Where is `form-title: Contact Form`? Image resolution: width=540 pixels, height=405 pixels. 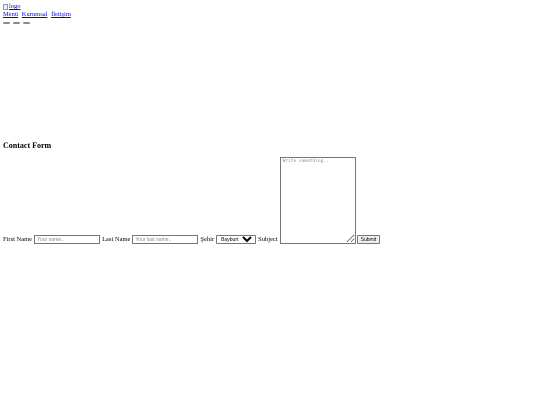 form-title: Contact Form is located at coordinates (27, 145).